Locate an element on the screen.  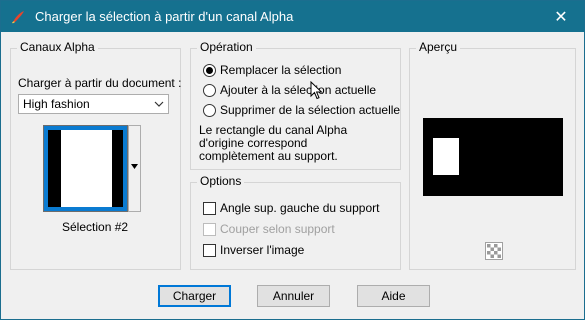
remove-from-selection-radio is located at coordinates (209, 110).